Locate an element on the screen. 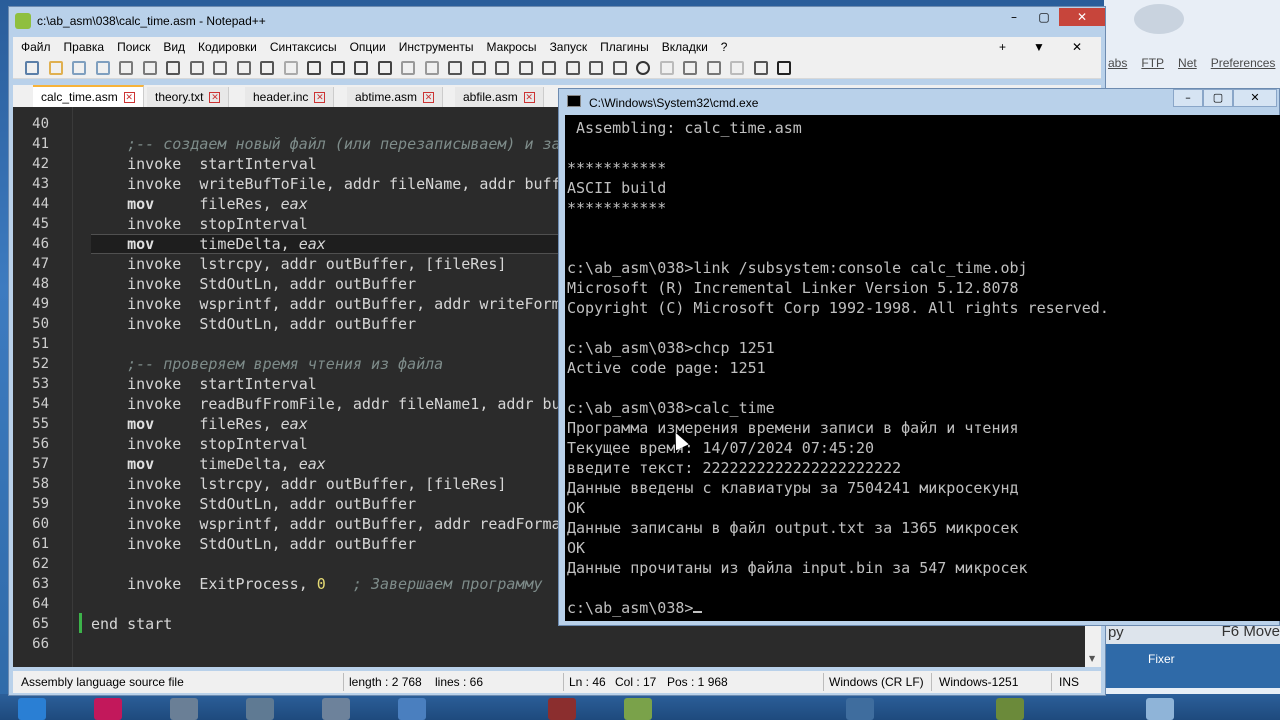 This screenshot has height=720, width=1280. menu-help: ? is located at coordinates (724, 47).